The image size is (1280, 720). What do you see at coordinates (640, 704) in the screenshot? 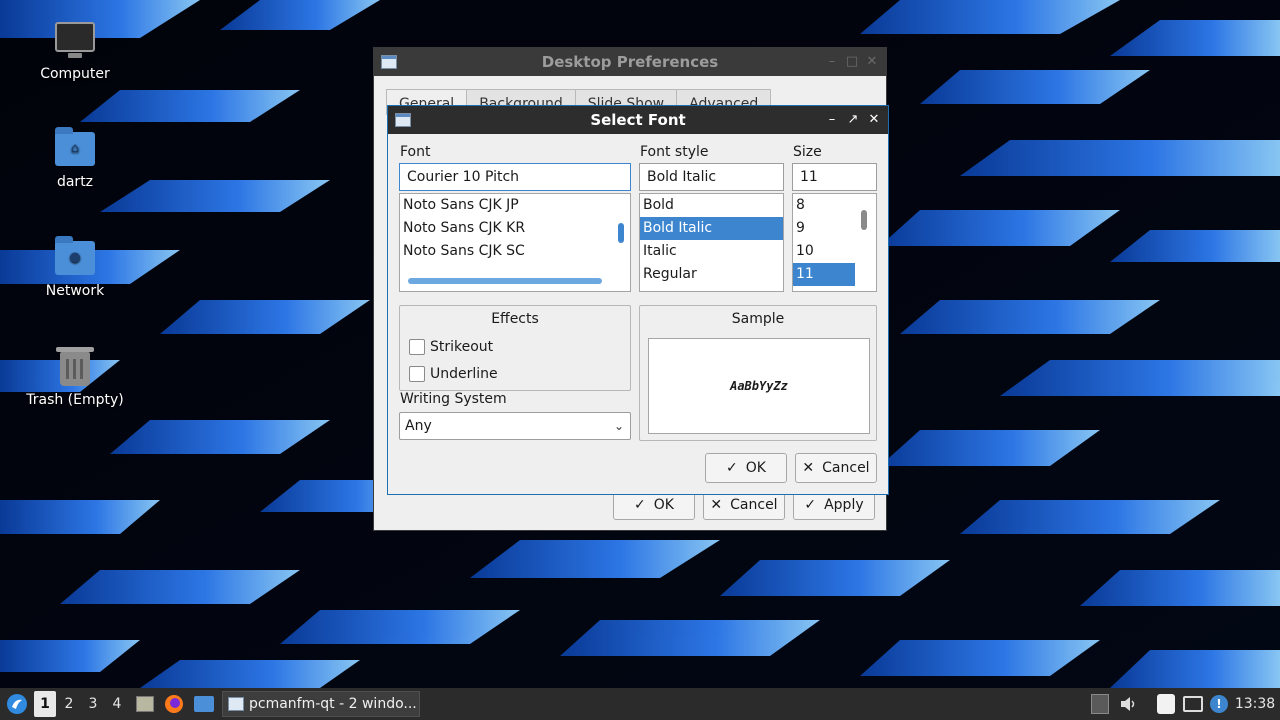
I see `taskbar: 1 2 3 4 pcmanfm-qt - 2 windo... ! 13:38` at bounding box center [640, 704].